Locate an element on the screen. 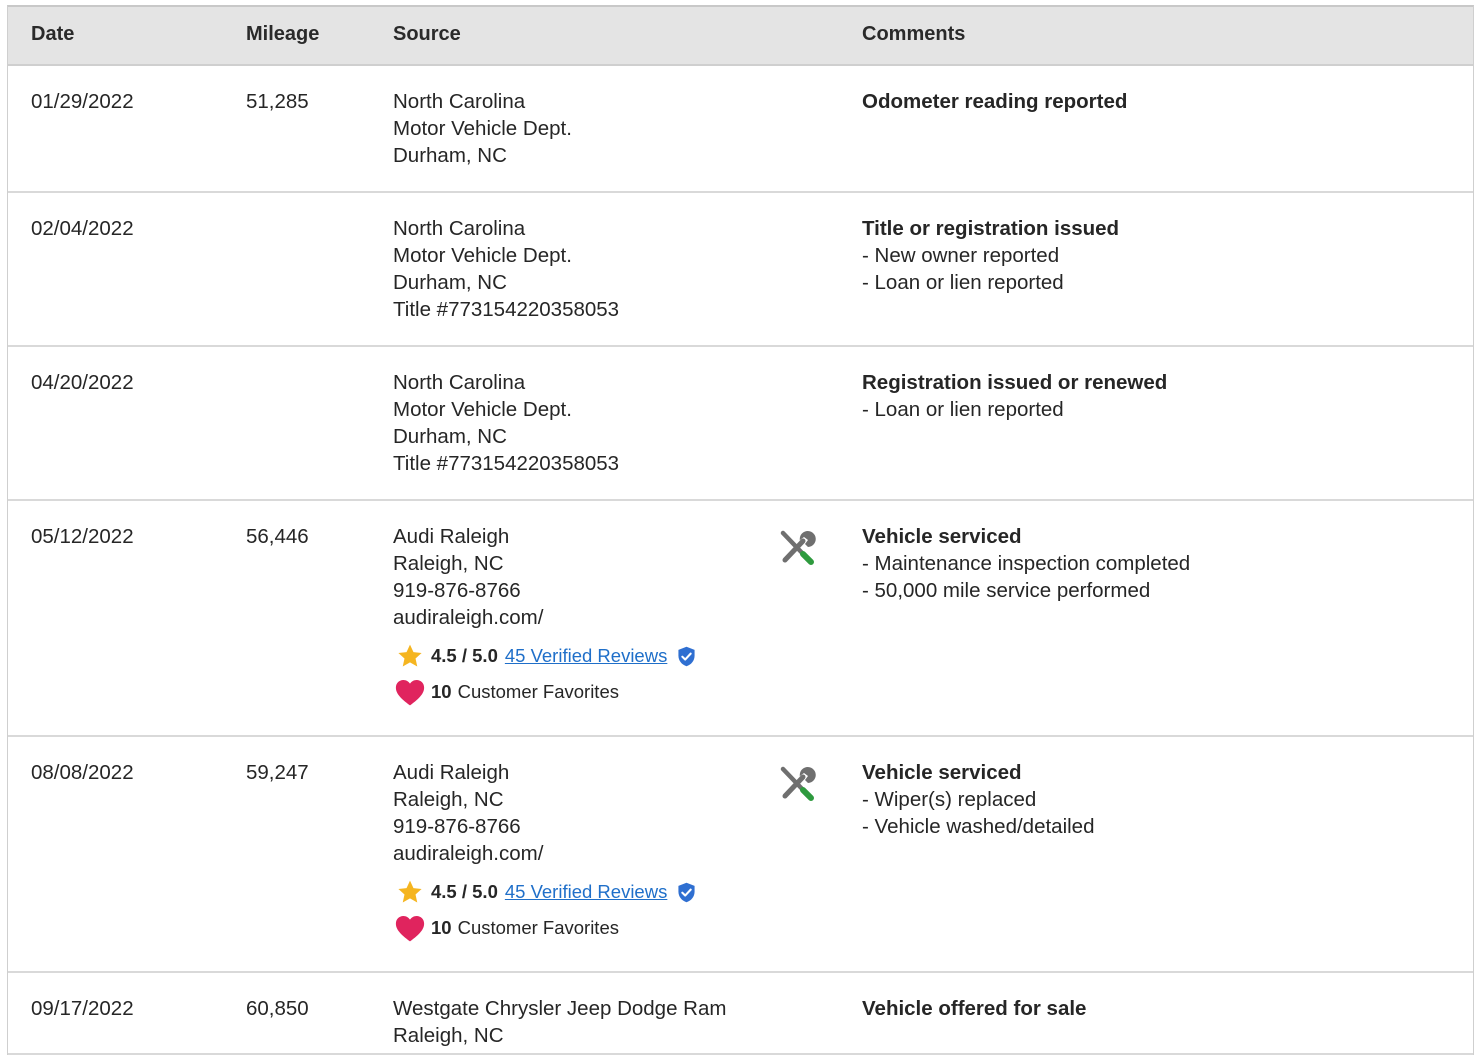 The image size is (1479, 1055). column-header-comments: Comments is located at coordinates (914, 34).